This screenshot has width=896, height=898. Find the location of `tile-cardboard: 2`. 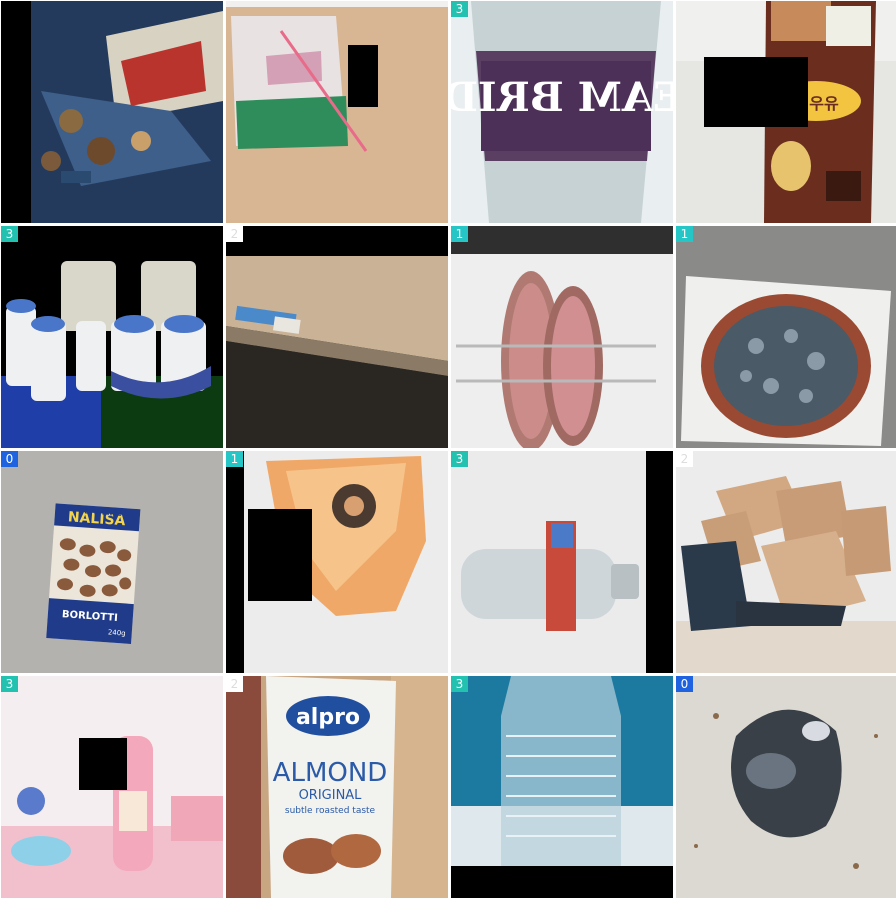

tile-cardboard: 2 is located at coordinates (337, 337).